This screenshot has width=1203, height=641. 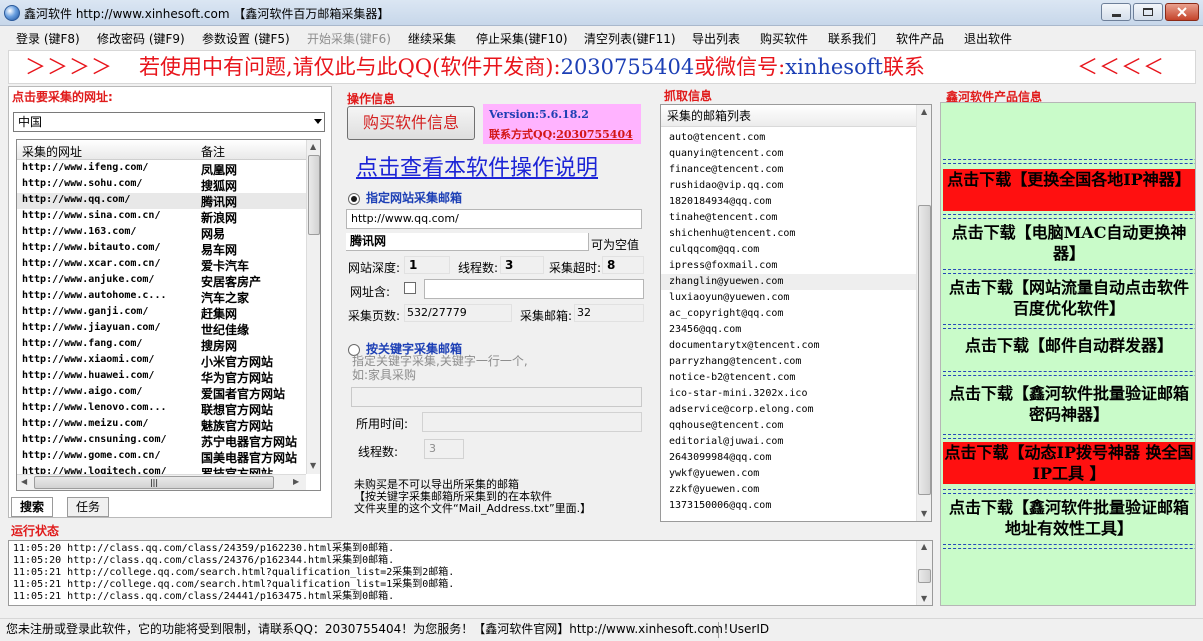 What do you see at coordinates (32, 507) in the screenshot?
I see `tab-search: 搜索` at bounding box center [32, 507].